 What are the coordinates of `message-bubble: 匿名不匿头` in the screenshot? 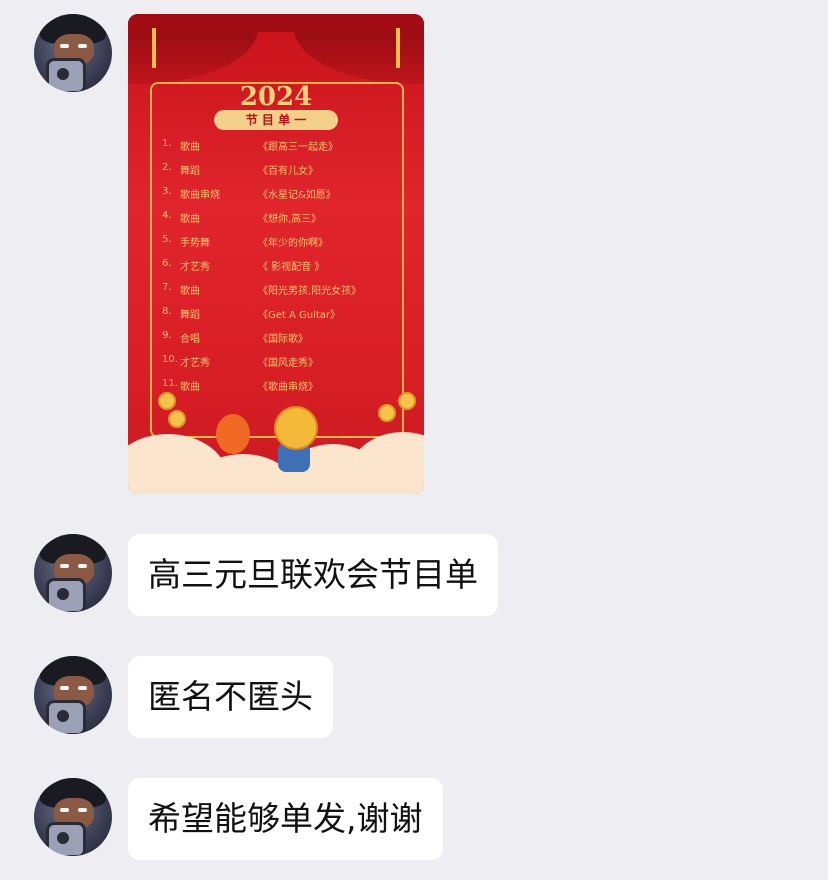 It's located at (230, 697).